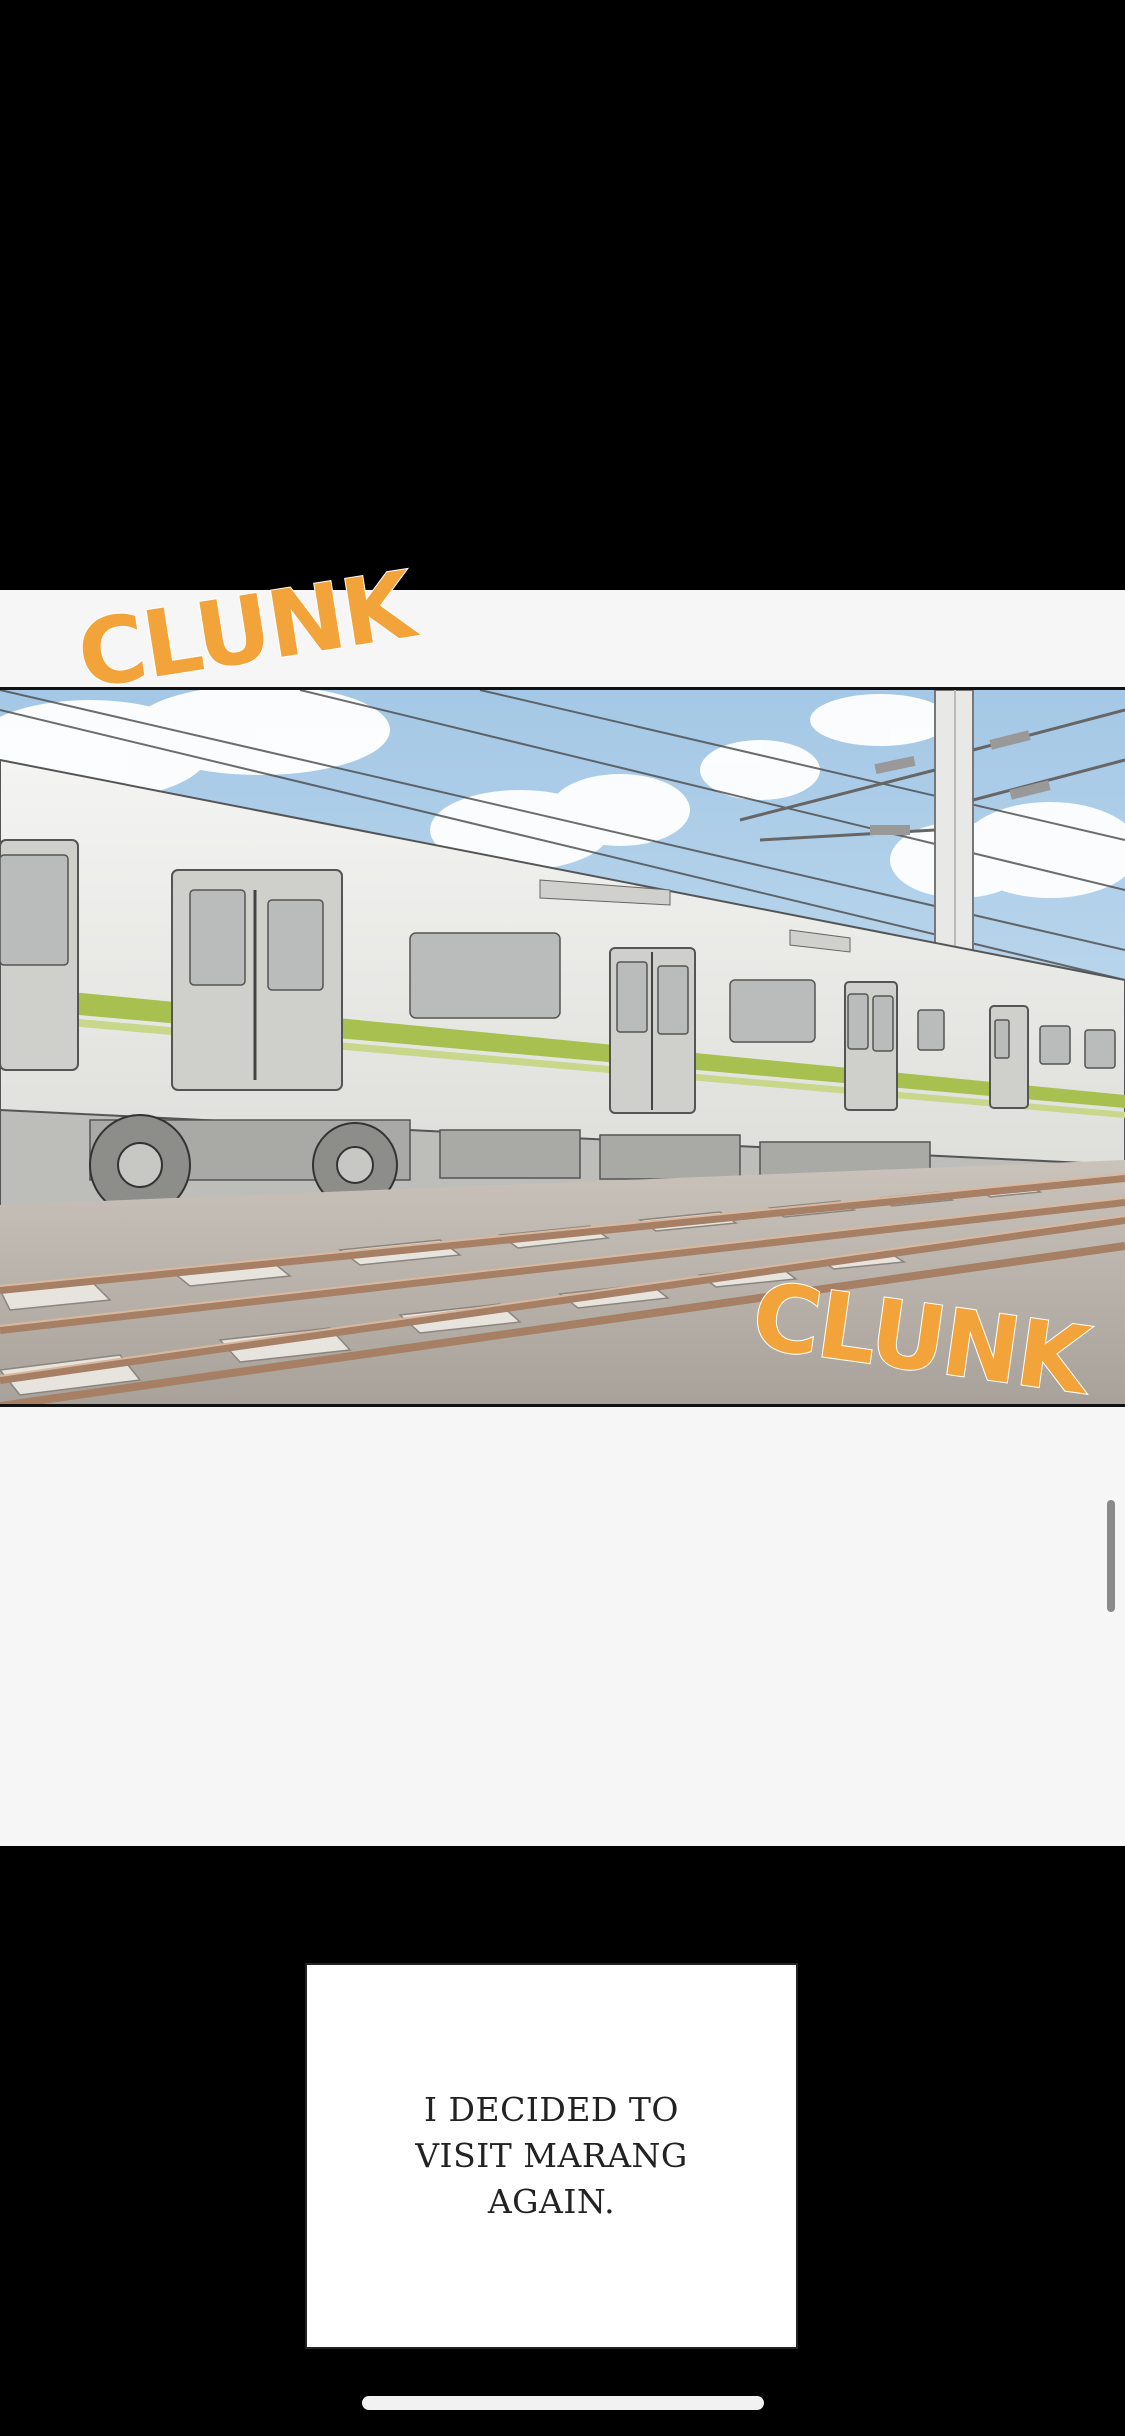 The image size is (1125, 2436). I want to click on home-indicator, so click(563, 2403).